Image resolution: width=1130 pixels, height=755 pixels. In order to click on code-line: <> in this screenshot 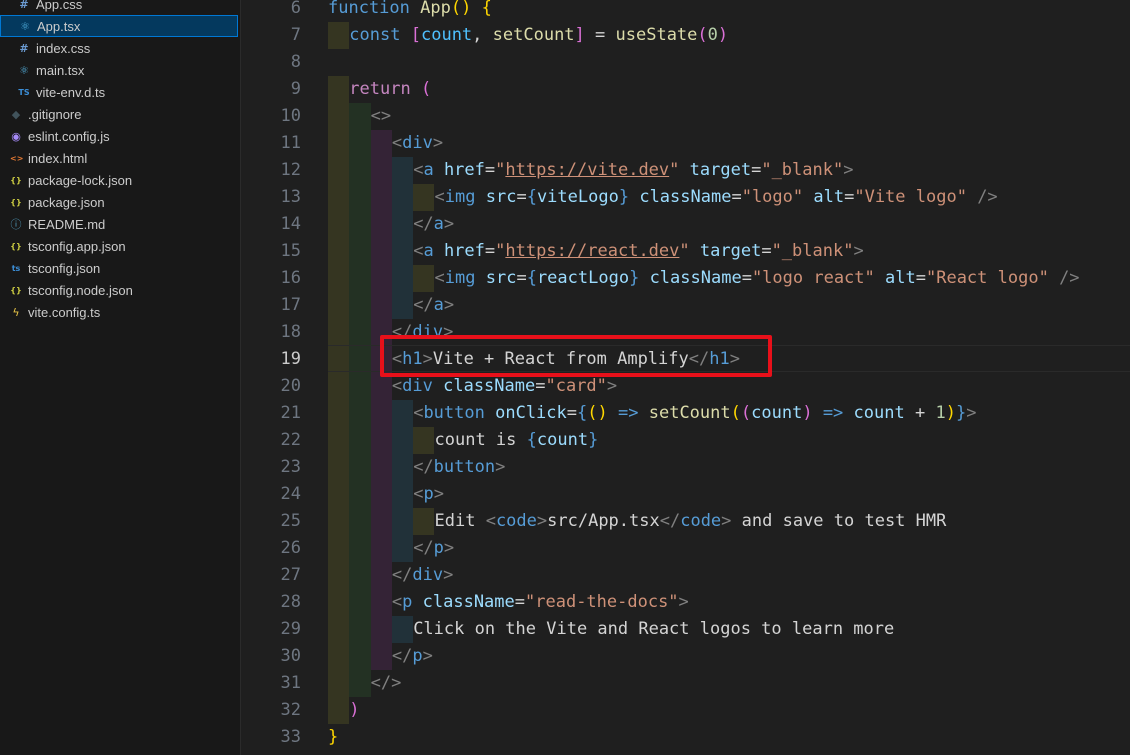, I will do `click(381, 116)`.